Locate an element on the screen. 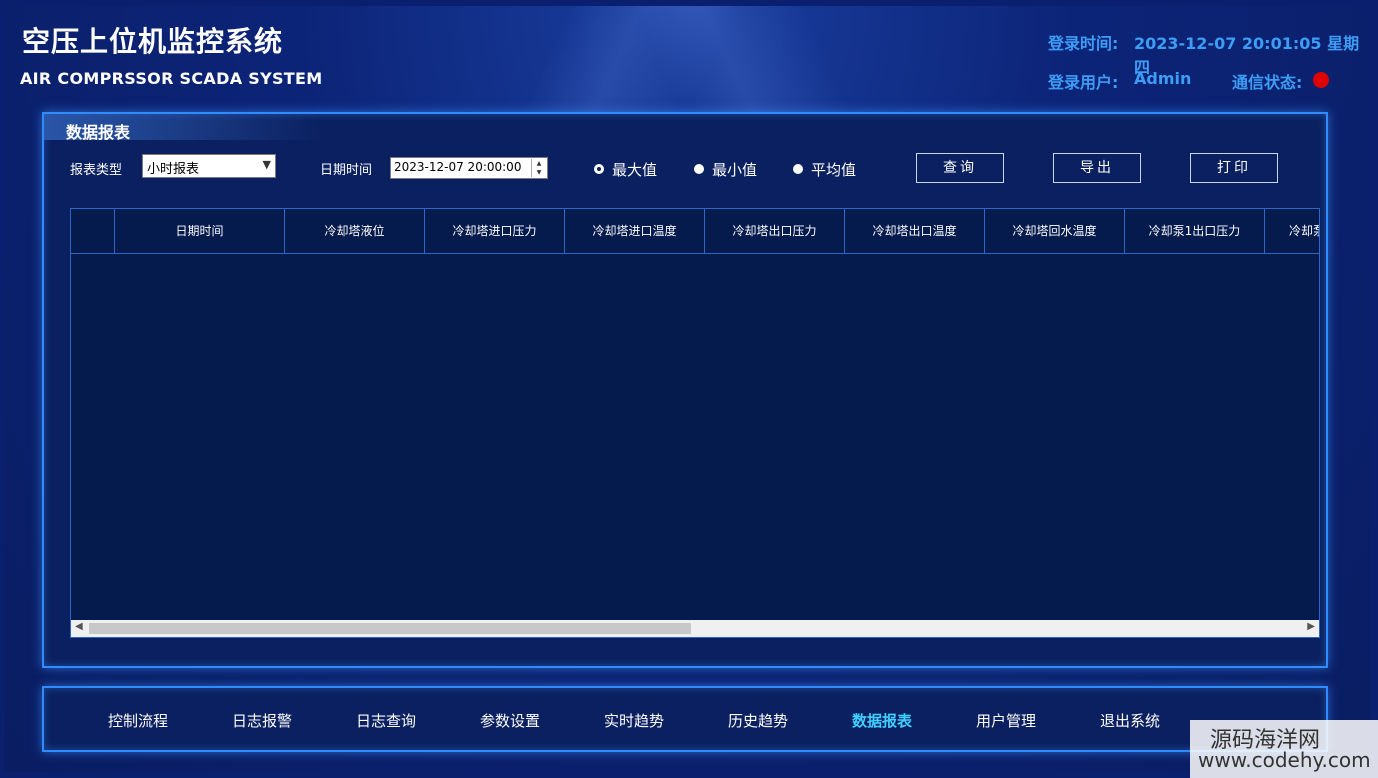 The width and height of the screenshot is (1378, 778). export-button: 导出 is located at coordinates (1097, 168).